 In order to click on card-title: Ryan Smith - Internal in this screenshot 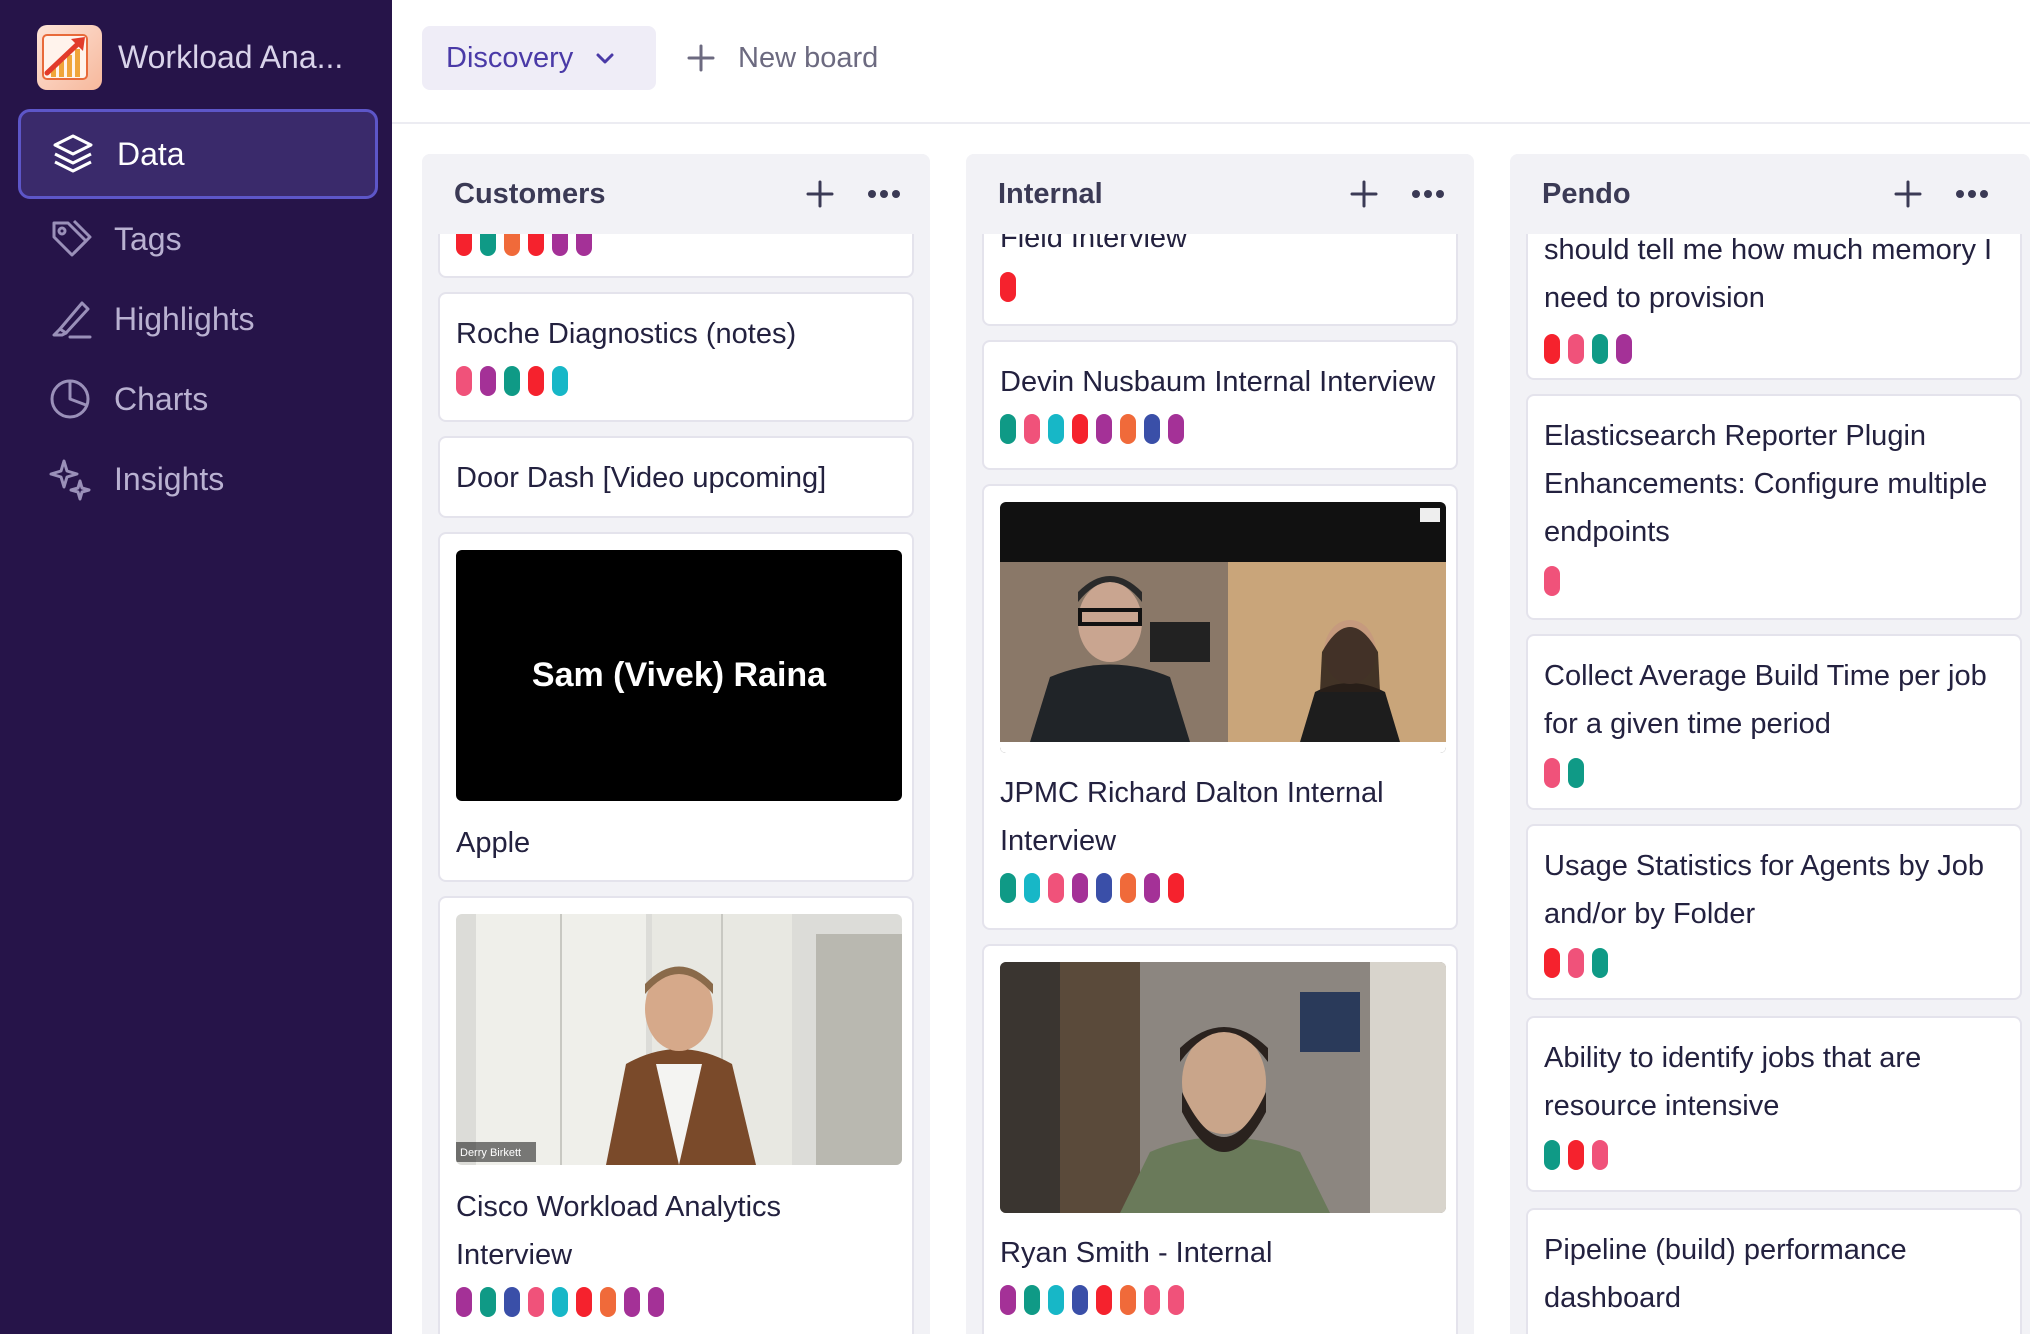, I will do `click(1136, 1253)`.